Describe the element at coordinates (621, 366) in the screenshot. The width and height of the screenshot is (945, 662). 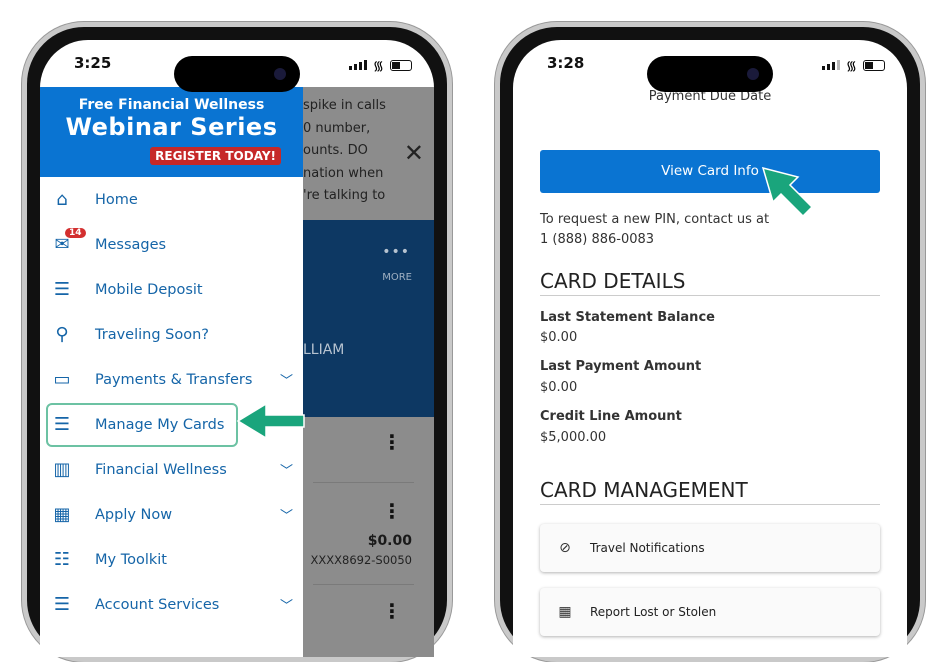
I see `detail-label: Last Payment Amount` at that location.